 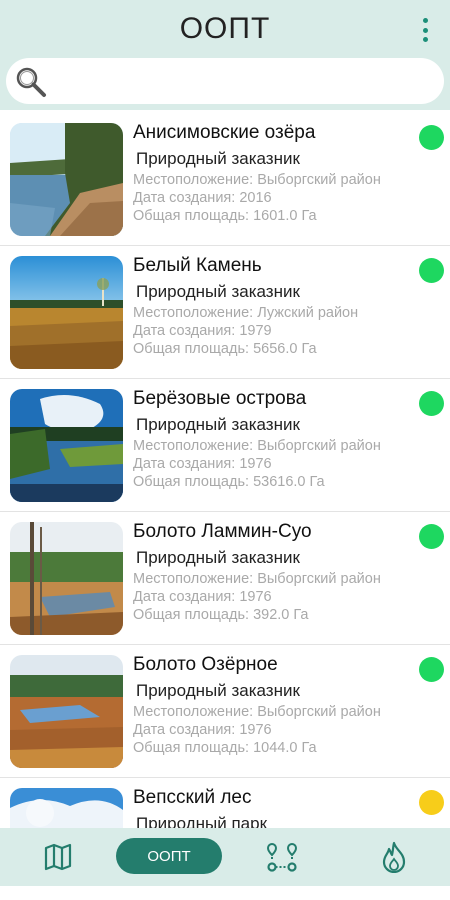 I want to click on top-app-bar: ООПТ, so click(x=225, y=55).